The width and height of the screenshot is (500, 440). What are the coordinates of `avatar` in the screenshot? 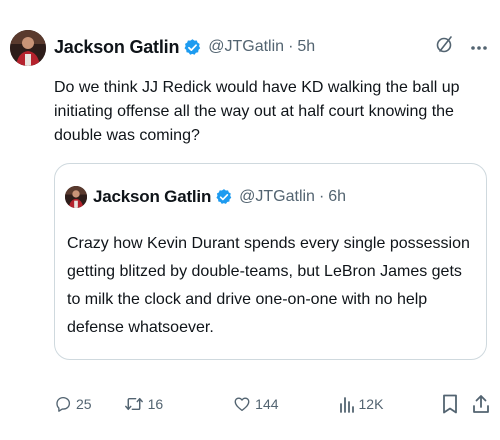 It's located at (28, 48).